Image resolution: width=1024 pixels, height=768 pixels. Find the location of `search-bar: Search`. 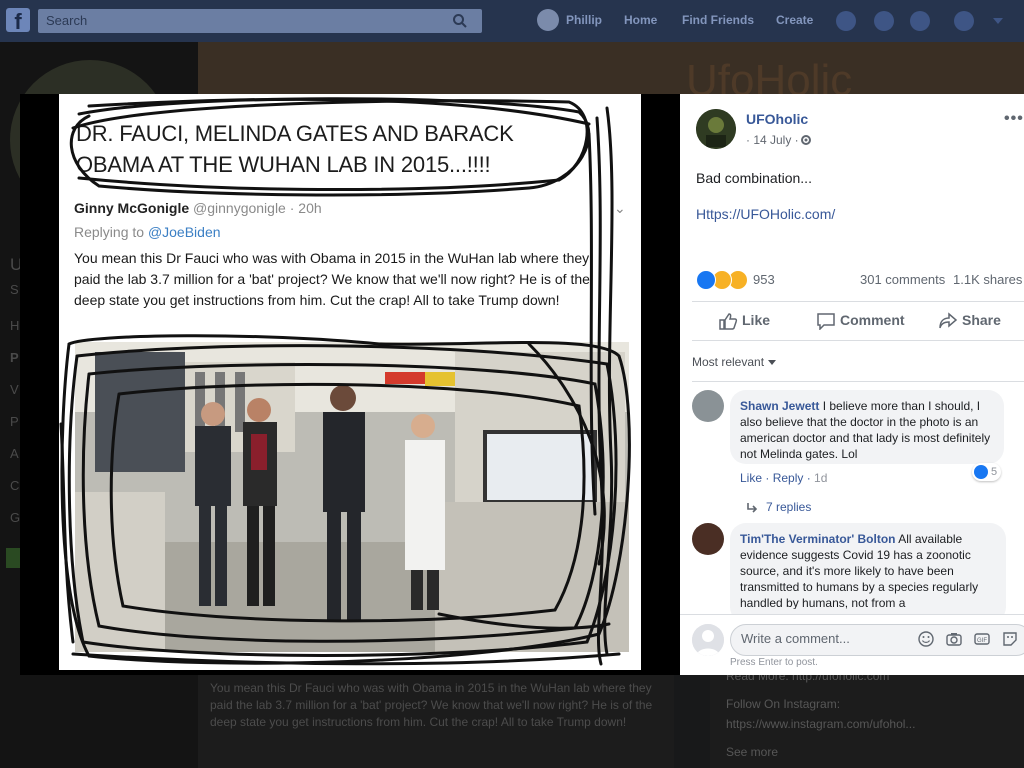

search-bar: Search is located at coordinates (260, 21).